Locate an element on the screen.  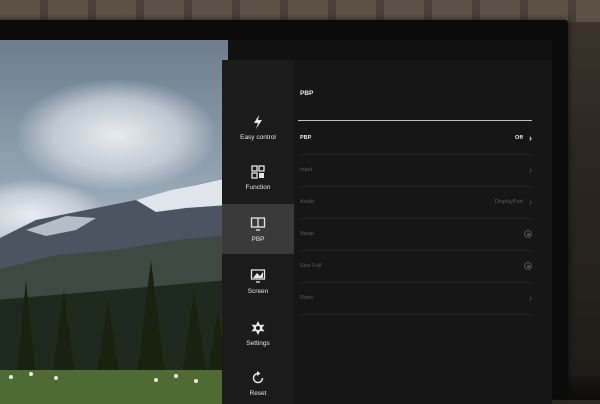
panel-title: PBP is located at coordinates (307, 93).